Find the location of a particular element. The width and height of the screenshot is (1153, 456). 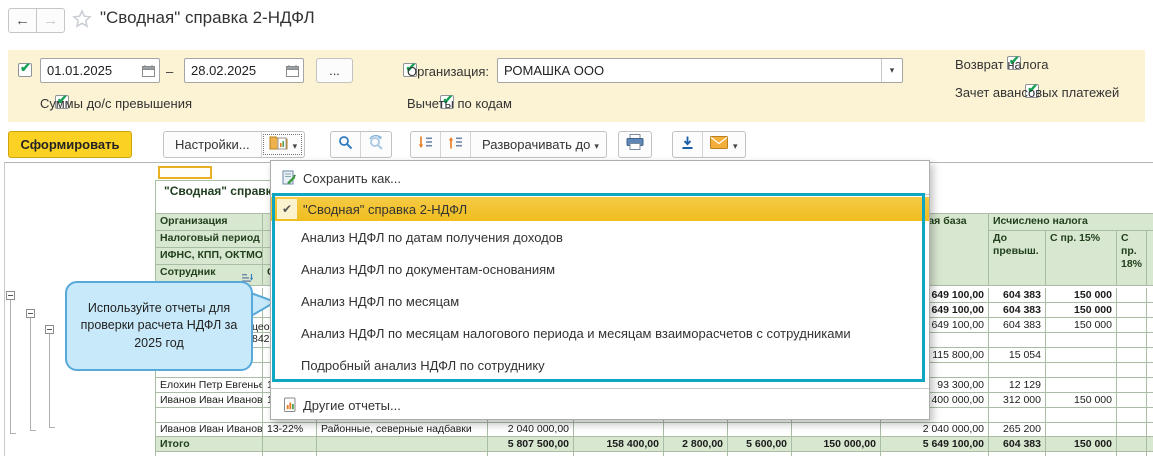

organization-label: Организация: is located at coordinates (448, 71).